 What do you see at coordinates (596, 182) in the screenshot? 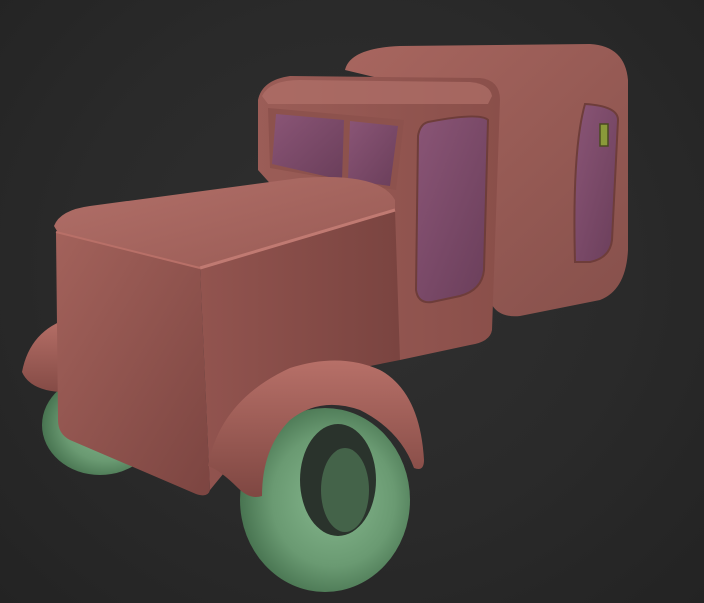
I see `rear-door-window` at bounding box center [596, 182].